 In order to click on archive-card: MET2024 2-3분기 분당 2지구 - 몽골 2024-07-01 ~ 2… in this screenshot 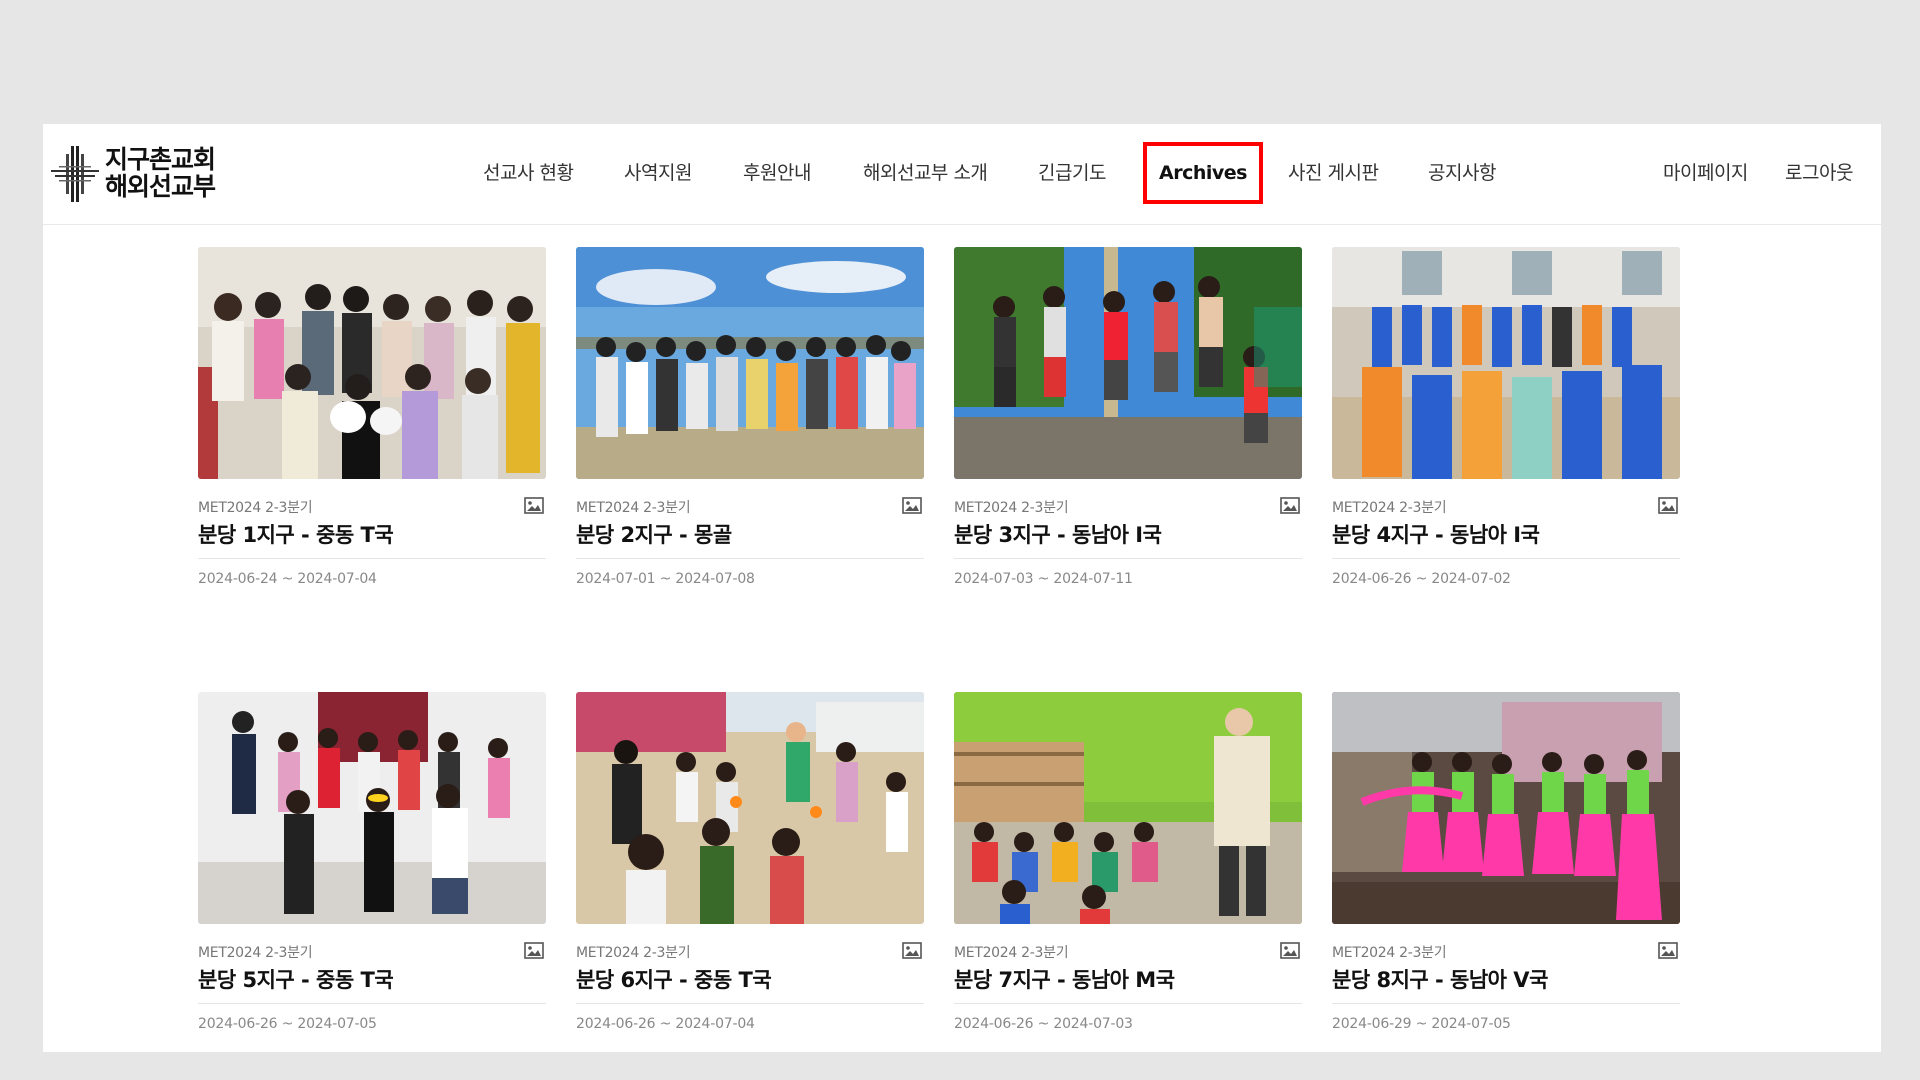, I will do `click(750, 417)`.